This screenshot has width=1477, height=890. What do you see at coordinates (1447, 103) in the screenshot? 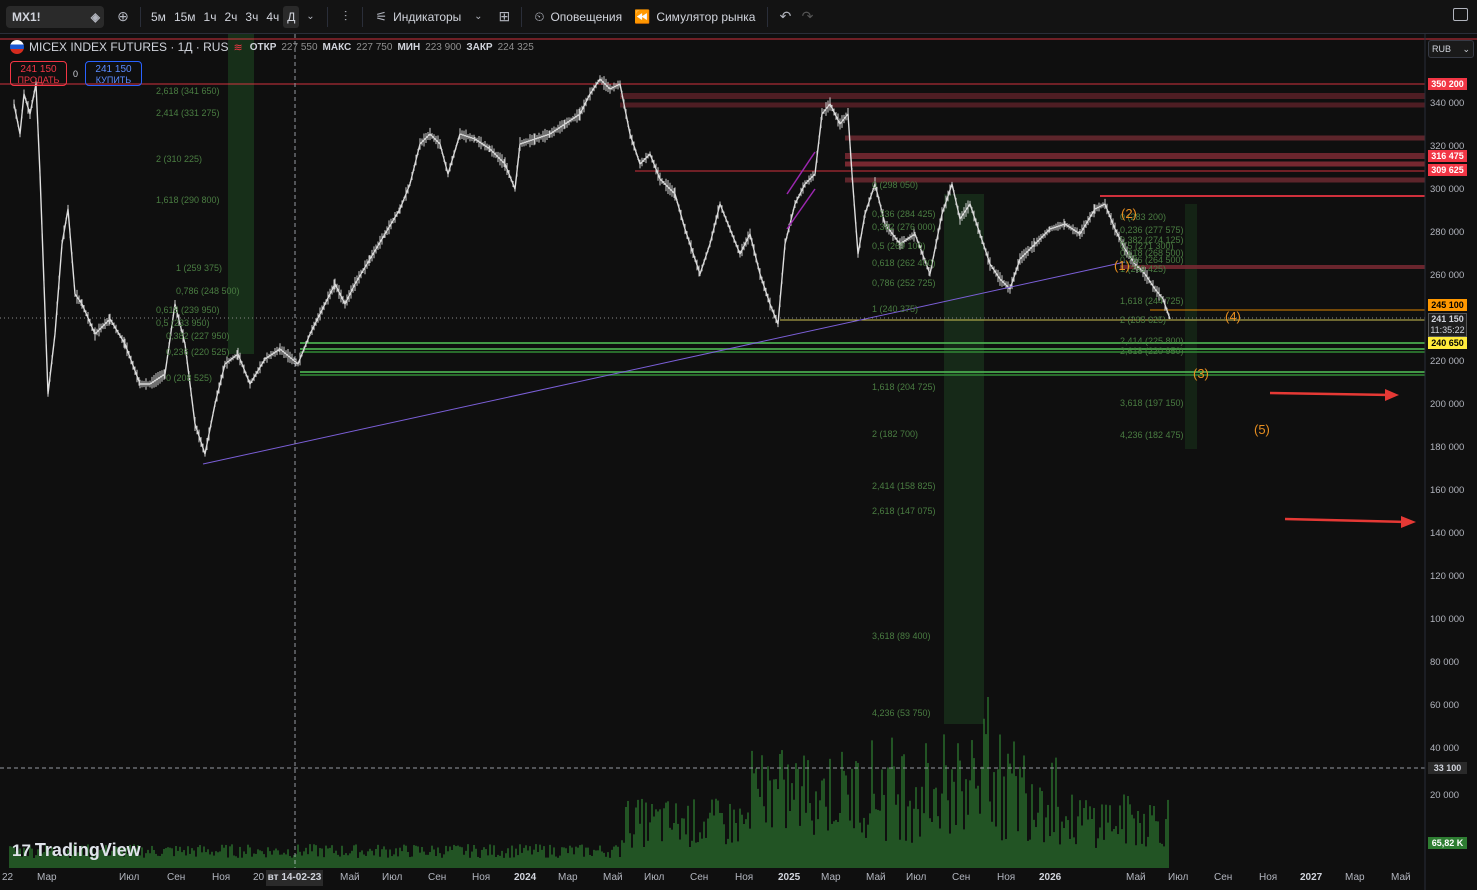
I see `price-axis-tick: 340 000` at bounding box center [1447, 103].